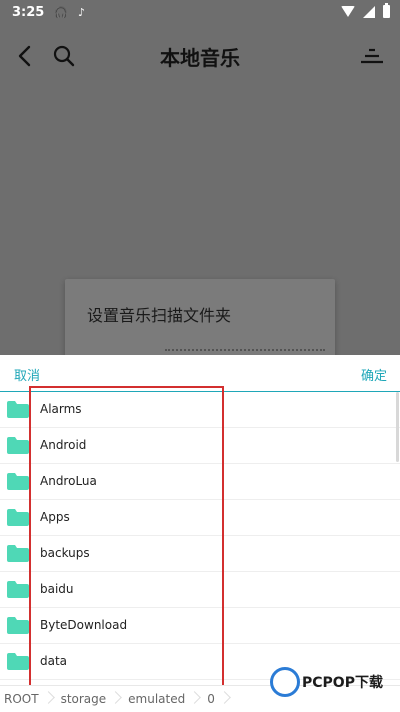 Image resolution: width=400 pixels, height=712 pixels. Describe the element at coordinates (28, 12) in the screenshot. I see `status-time: 3:25` at that location.